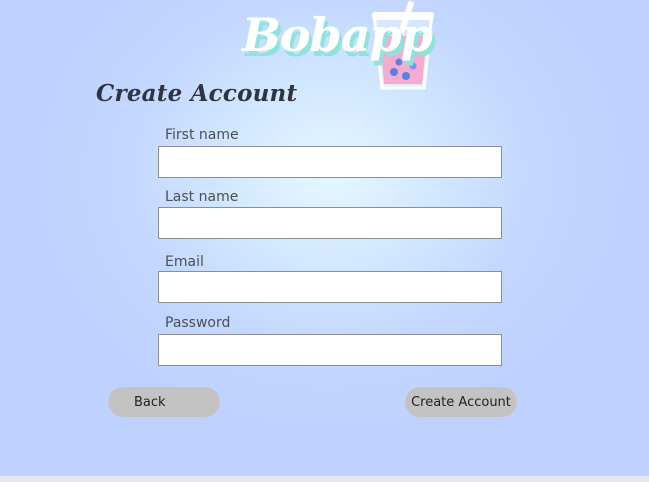 The image size is (649, 482). Describe the element at coordinates (202, 197) in the screenshot. I see `last-name-label: Last name` at that location.